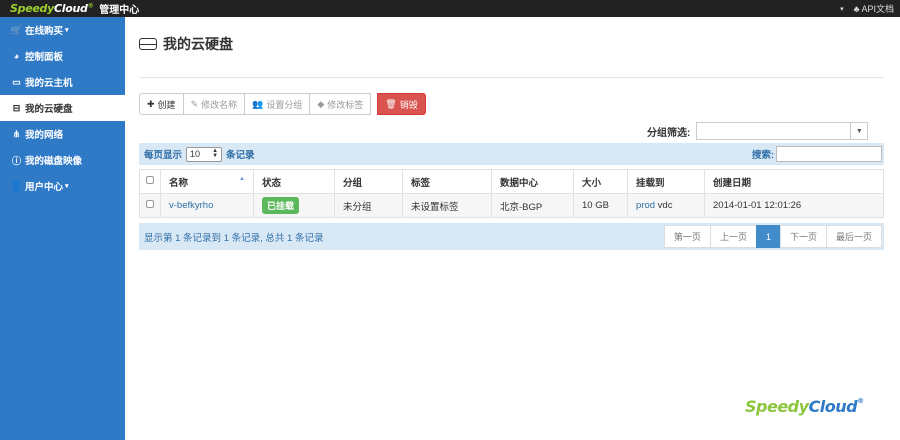 This screenshot has height=440, width=900. Describe the element at coordinates (62, 56) in the screenshot. I see `sidebar-item-dashboard: ◕ 控制面板` at that location.